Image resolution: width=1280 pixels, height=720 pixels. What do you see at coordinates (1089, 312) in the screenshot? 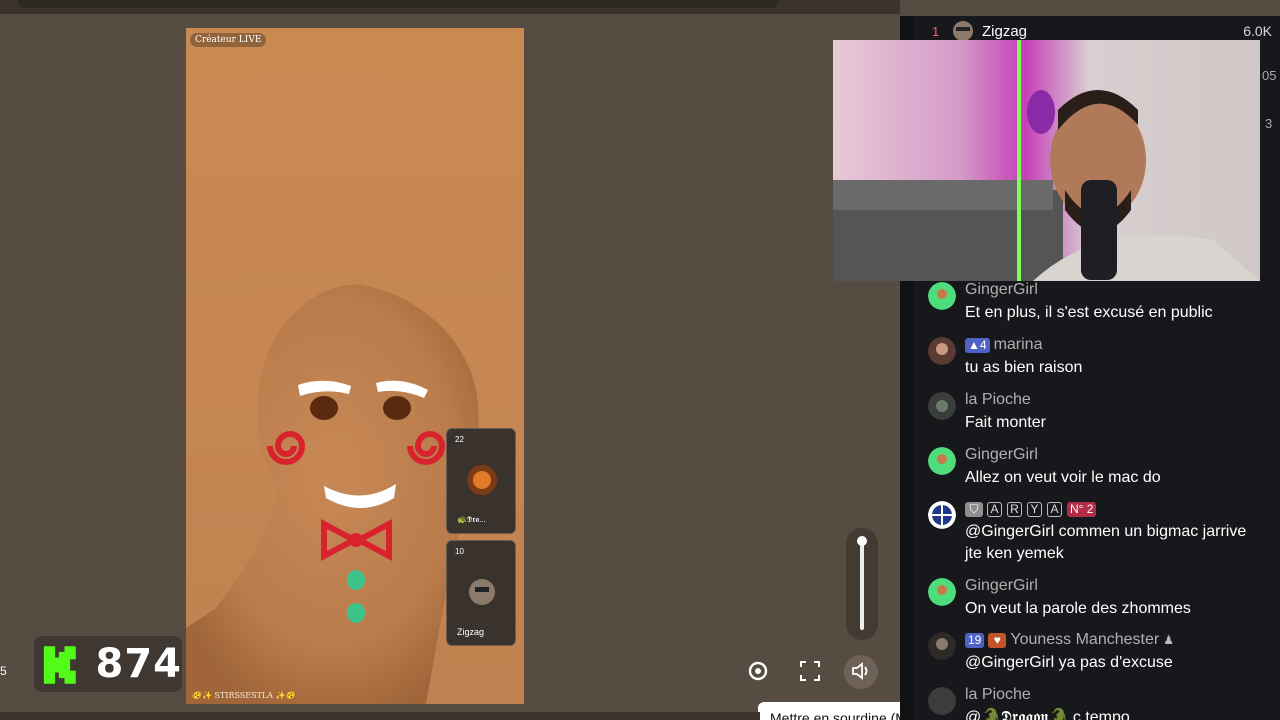
I see `chat-text: Et en plus, il s'est excusé en public` at bounding box center [1089, 312].